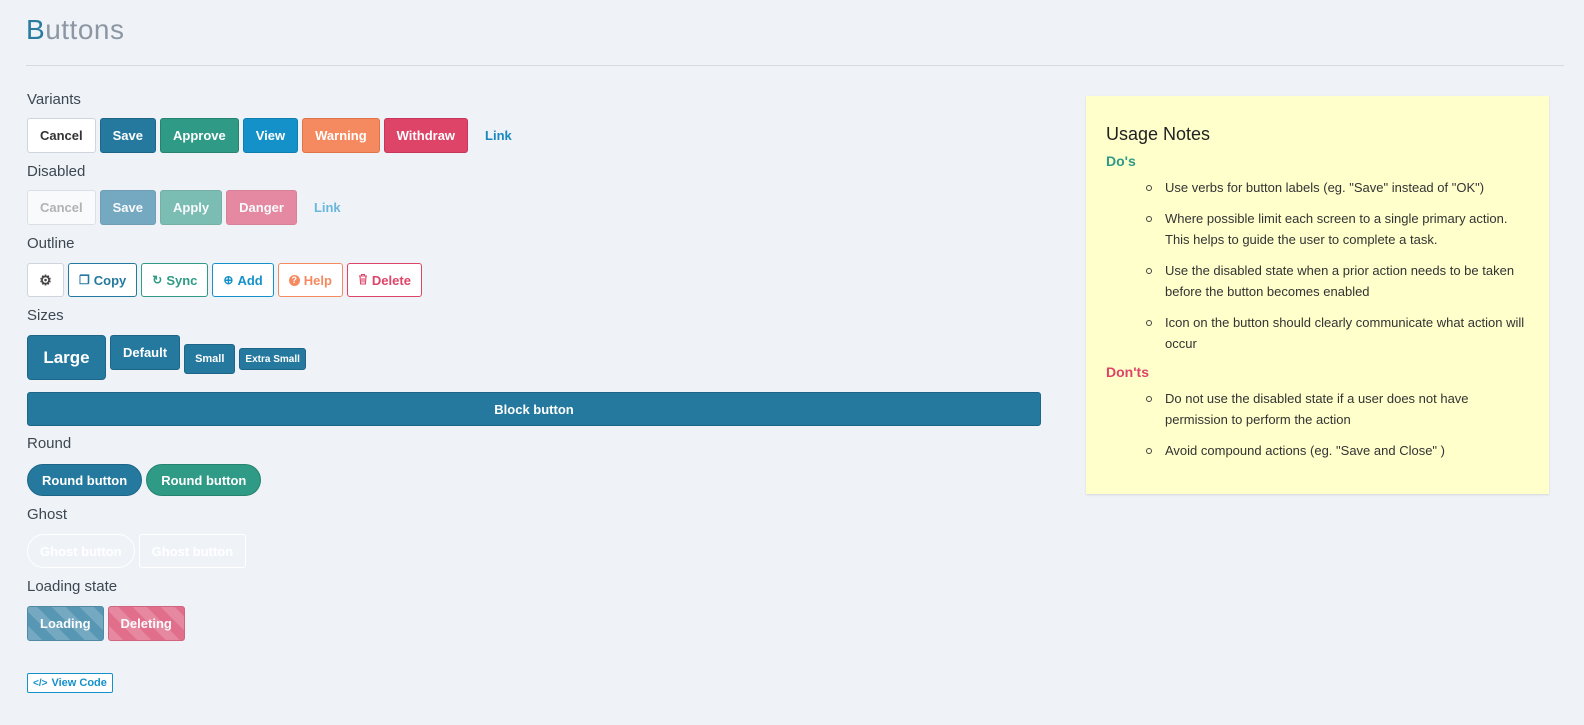 The width and height of the screenshot is (1584, 725). I want to click on gear-icon: ⚙, so click(45, 280).